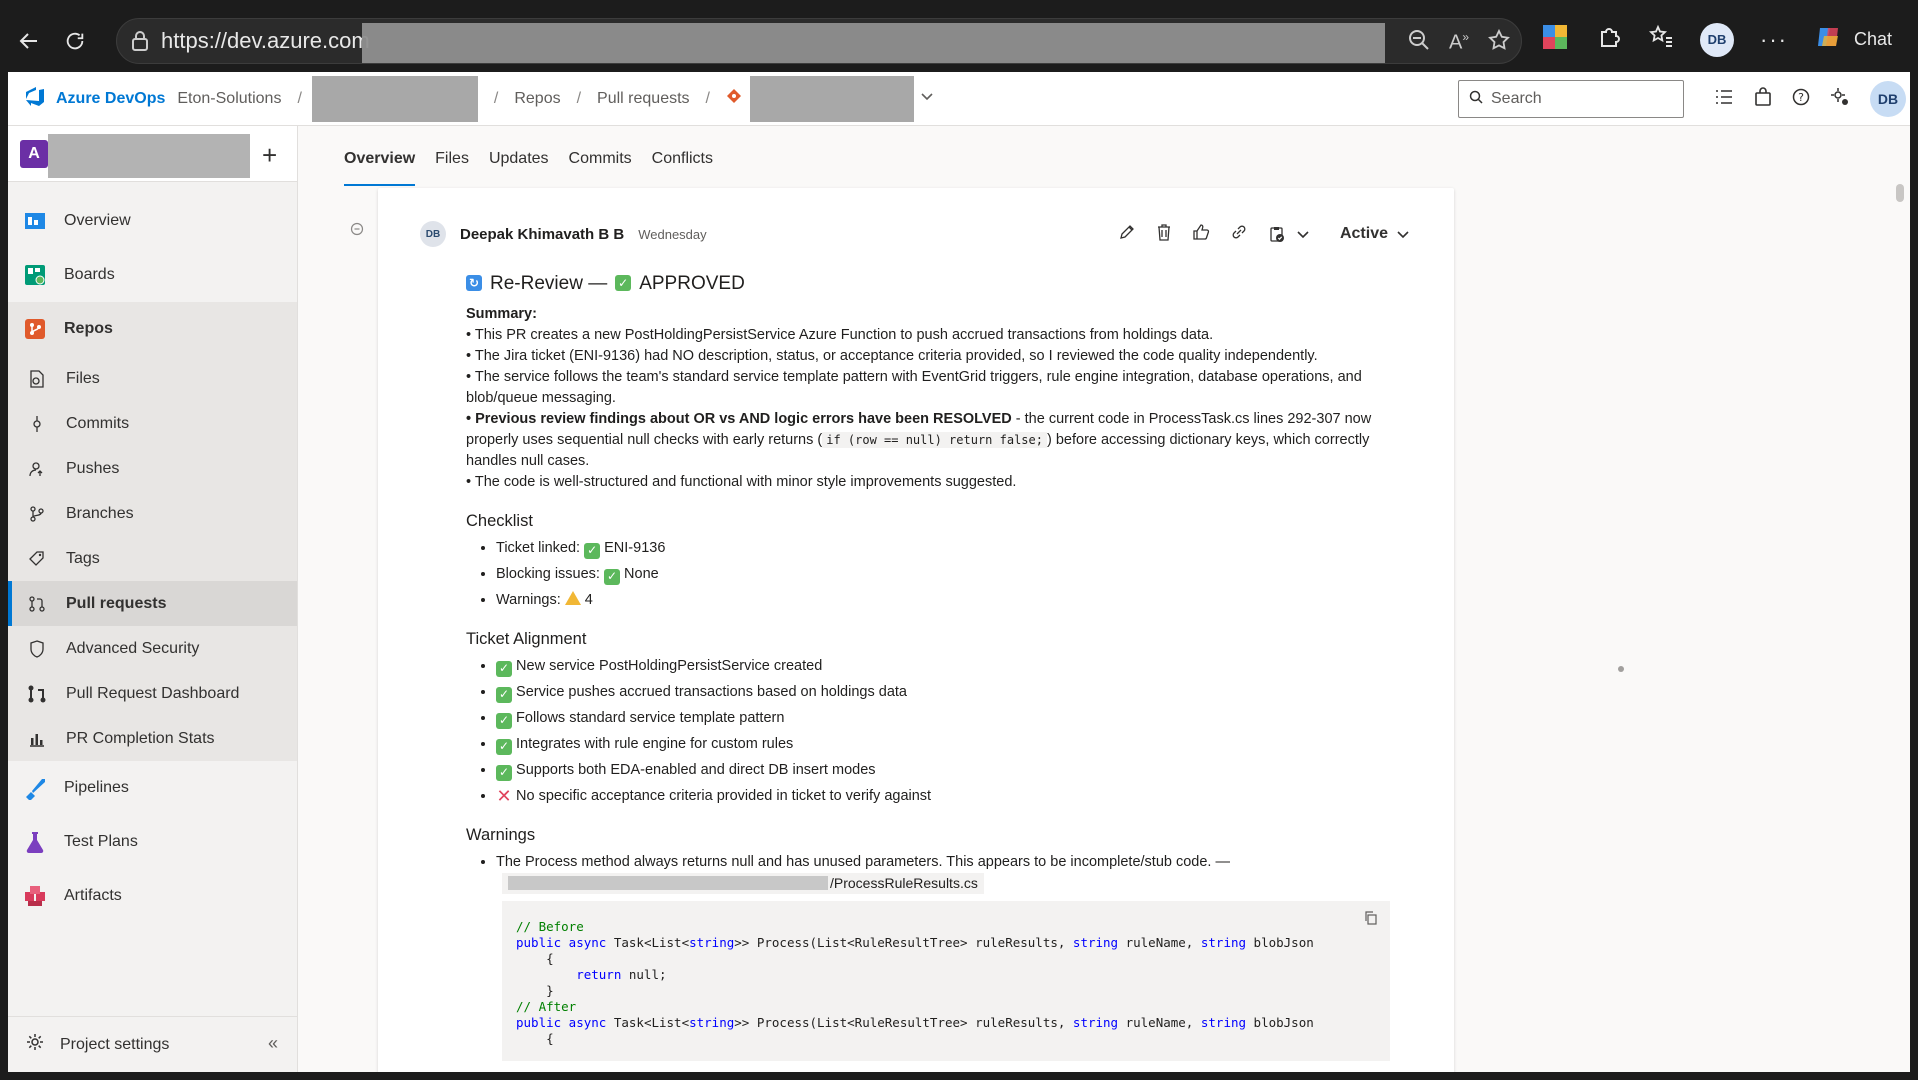 The image size is (1918, 1080). Describe the element at coordinates (1127, 234) in the screenshot. I see `edit-icon` at that location.